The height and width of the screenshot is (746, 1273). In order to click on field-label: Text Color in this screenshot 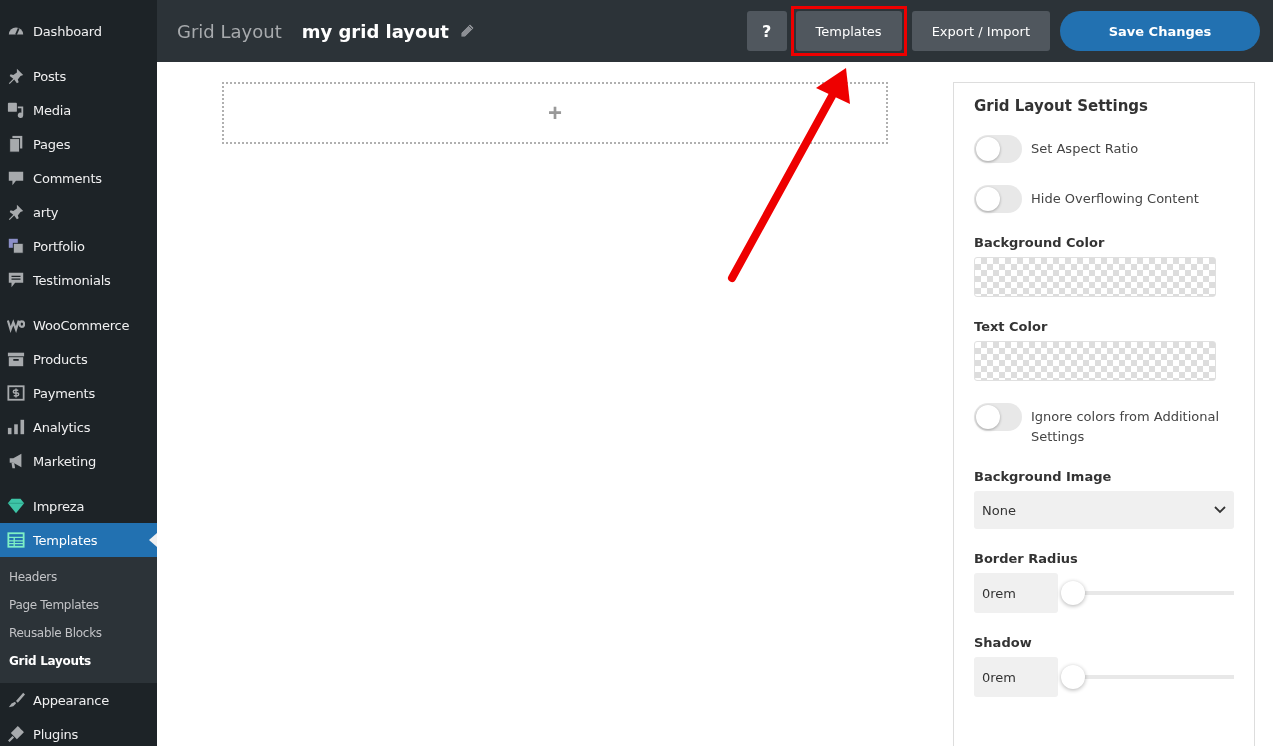, I will do `click(1011, 326)`.